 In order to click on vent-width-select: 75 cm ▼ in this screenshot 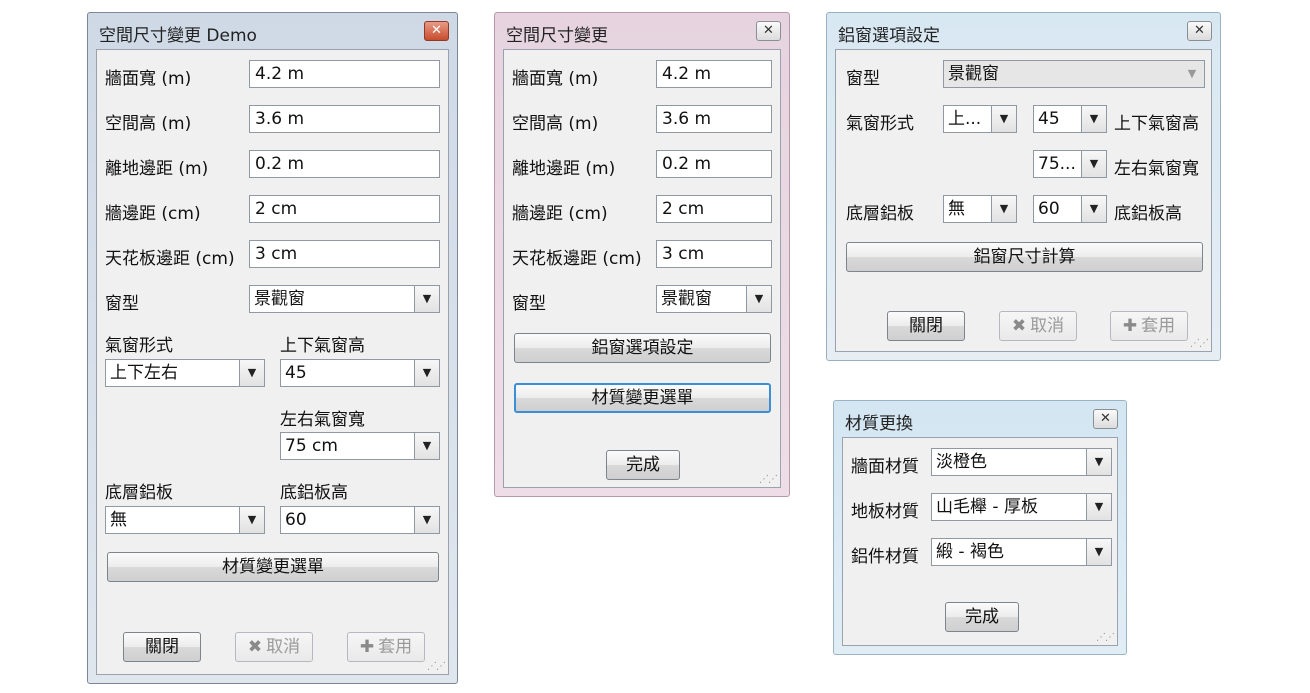, I will do `click(360, 446)`.